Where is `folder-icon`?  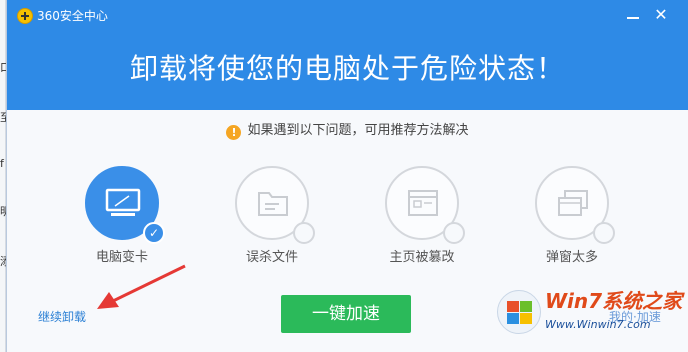
folder-icon is located at coordinates (273, 204).